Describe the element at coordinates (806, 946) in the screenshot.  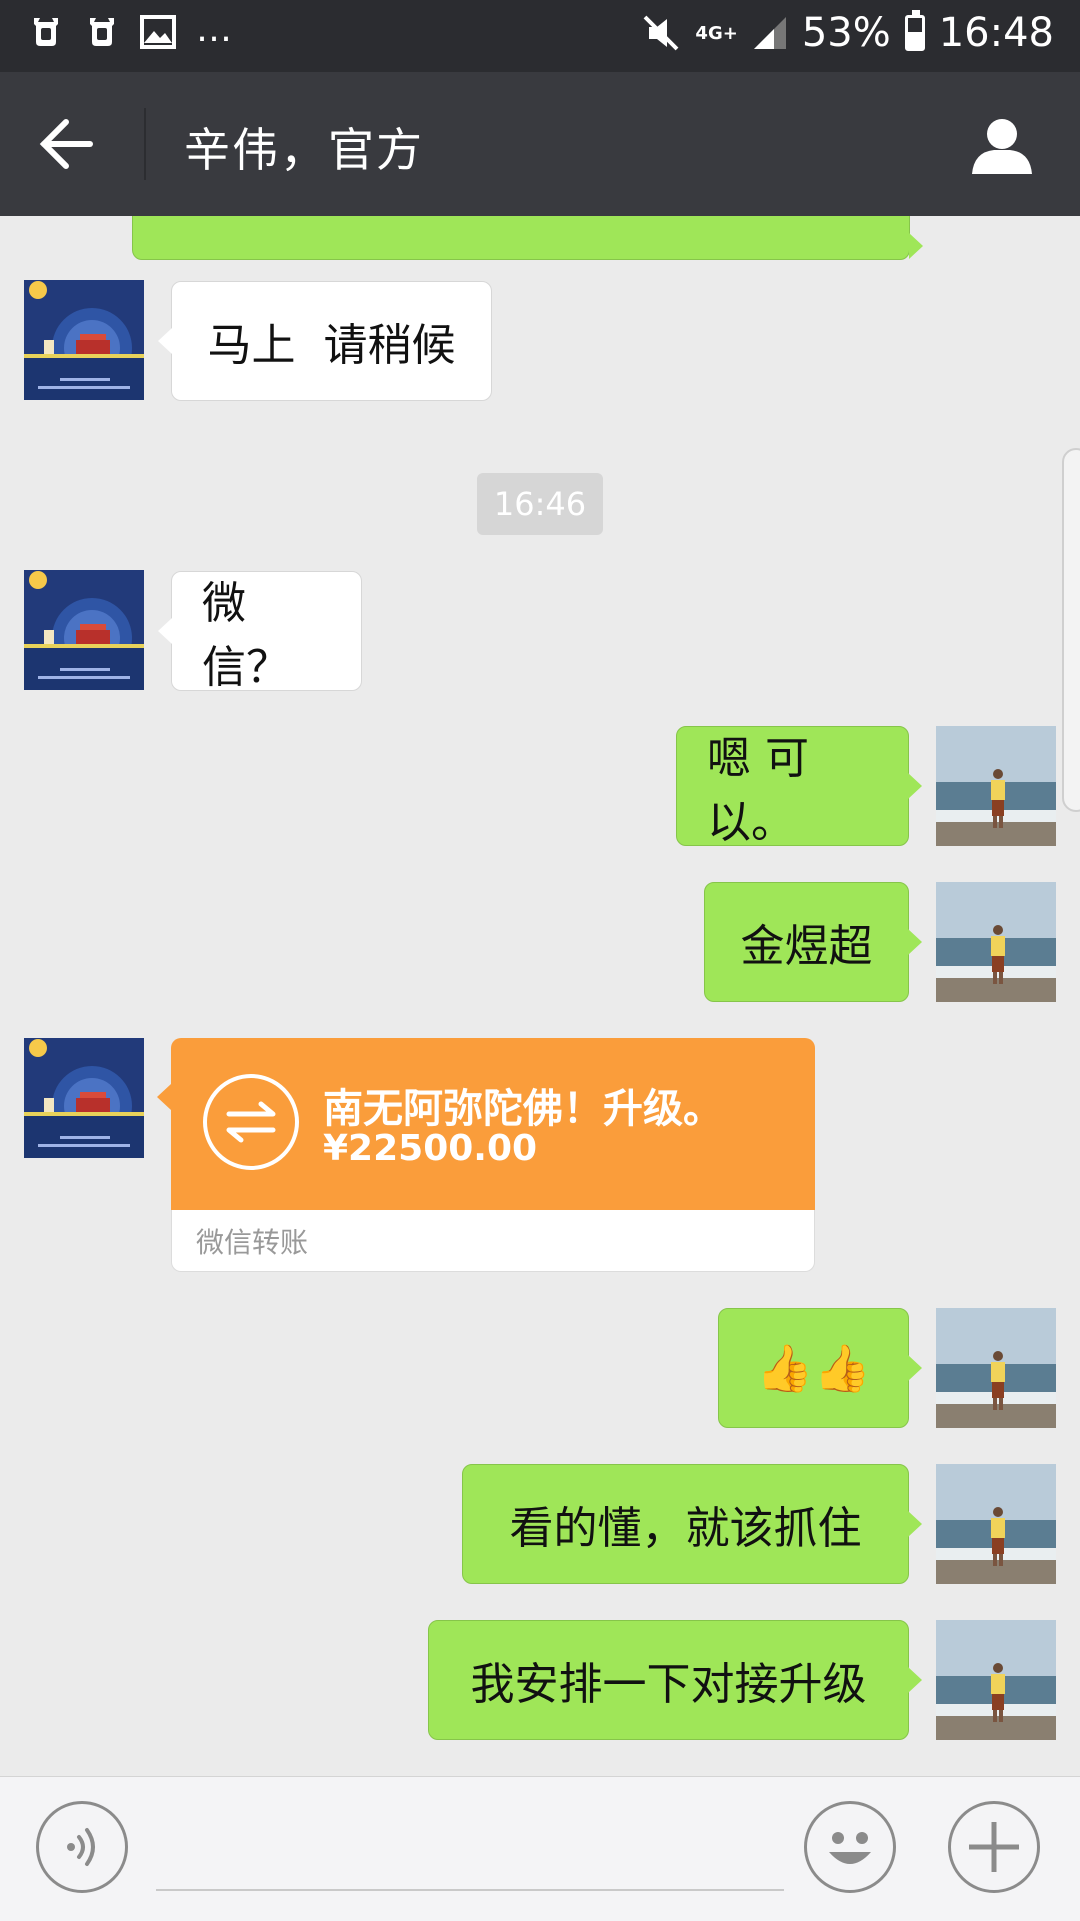
I see `message-text: 金煜超` at that location.